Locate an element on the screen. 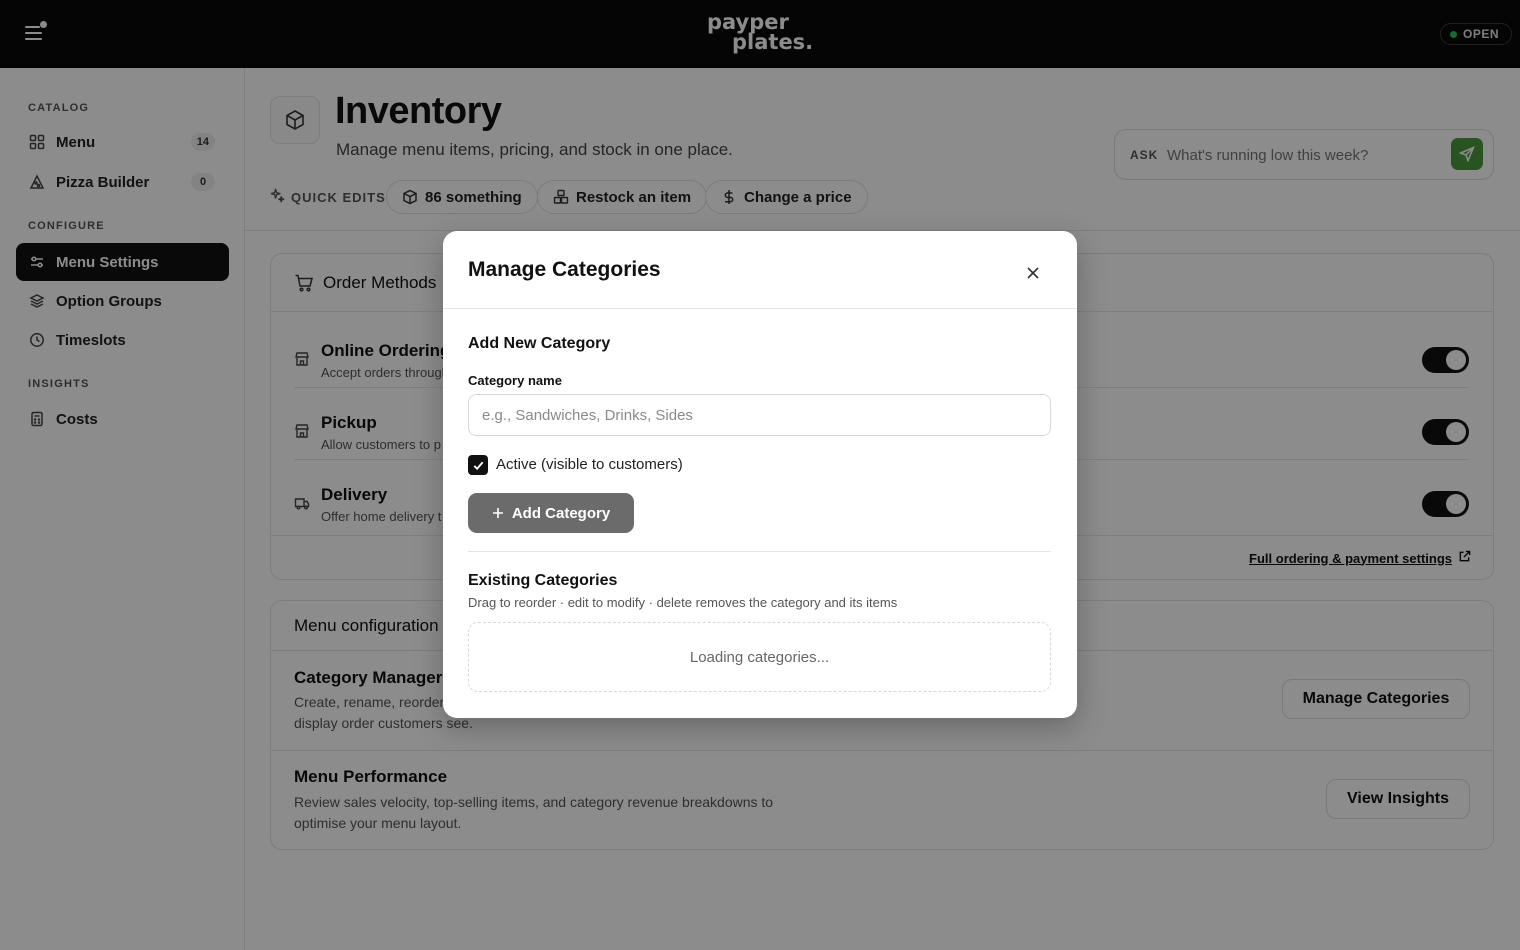  close-button is located at coordinates (1033, 273).